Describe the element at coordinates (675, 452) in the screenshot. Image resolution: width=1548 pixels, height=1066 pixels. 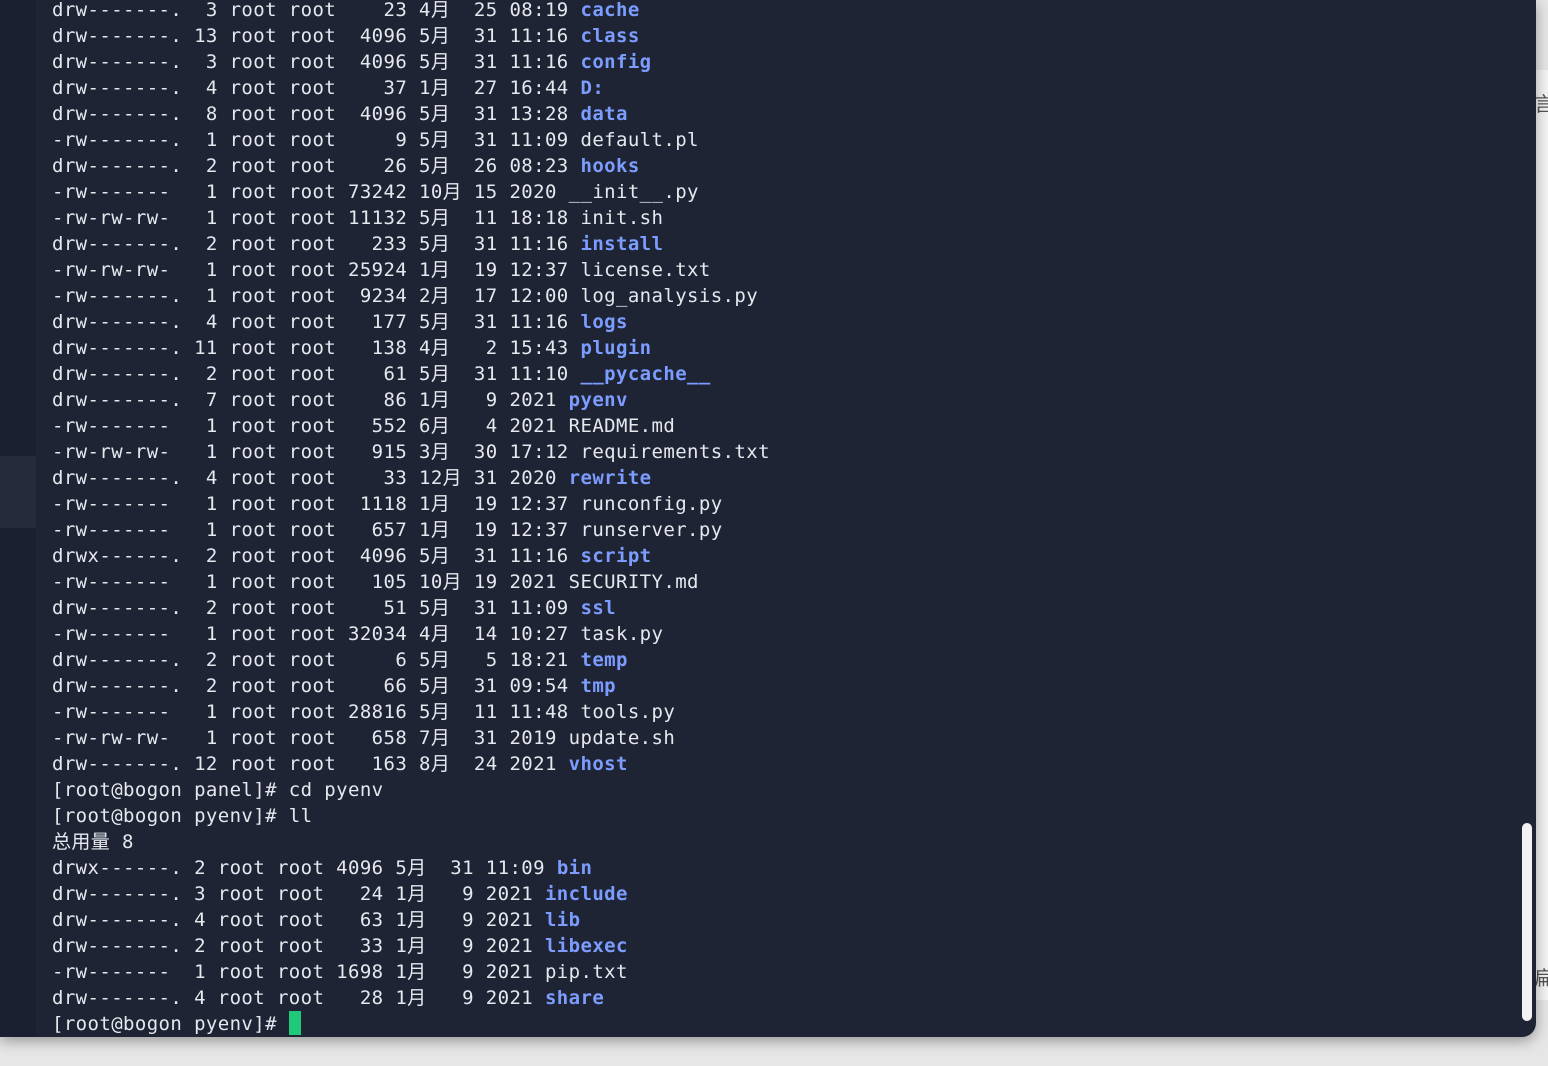
I see `file-name: requirements.txt` at that location.